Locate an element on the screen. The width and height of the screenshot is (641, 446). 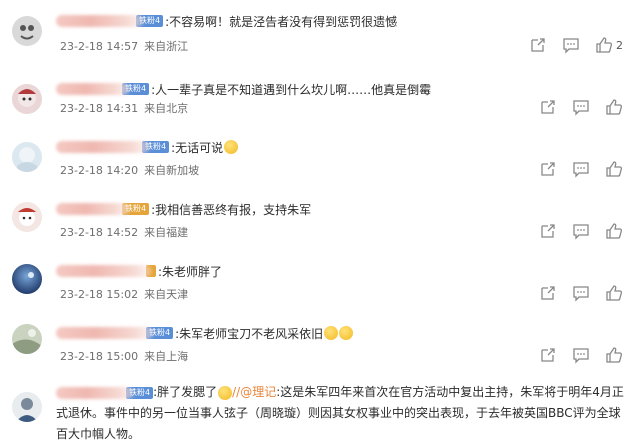
comment-location: 来自福建 is located at coordinates (166, 232).